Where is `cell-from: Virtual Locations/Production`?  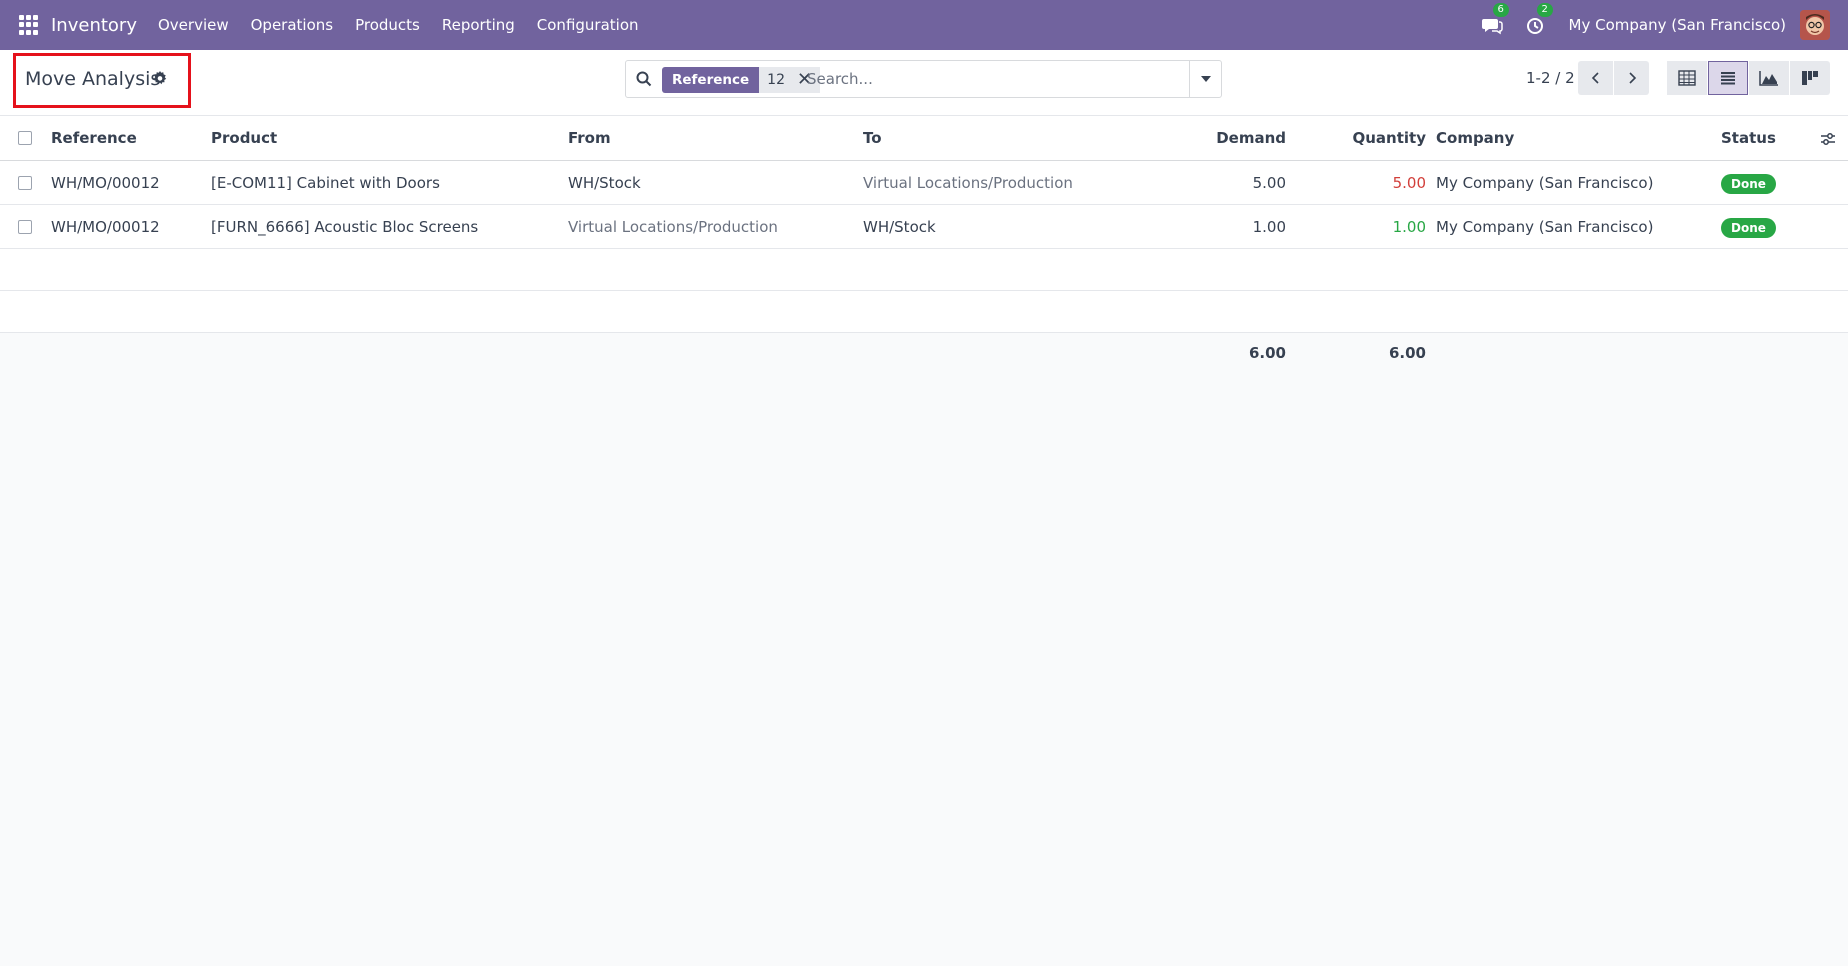 cell-from: Virtual Locations/Production is located at coordinates (673, 227).